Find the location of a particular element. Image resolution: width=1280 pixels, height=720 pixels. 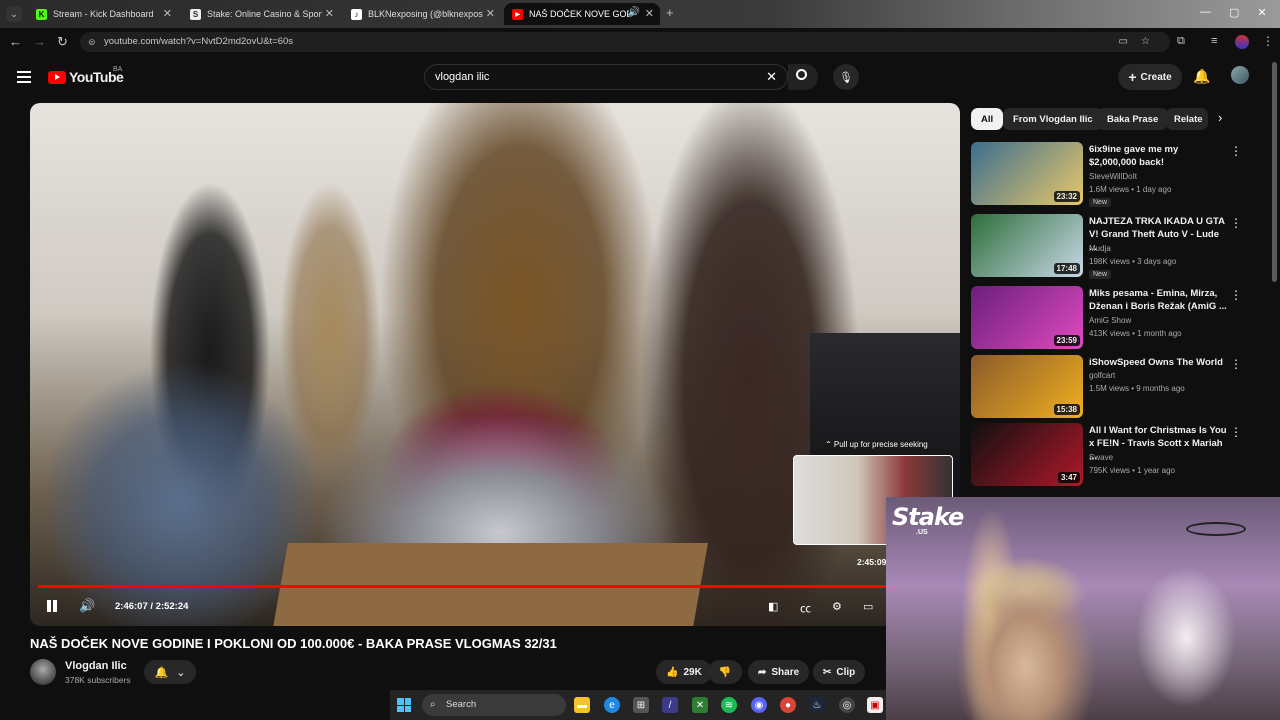

duration-badge: 17:48 is located at coordinates (1066, 268).